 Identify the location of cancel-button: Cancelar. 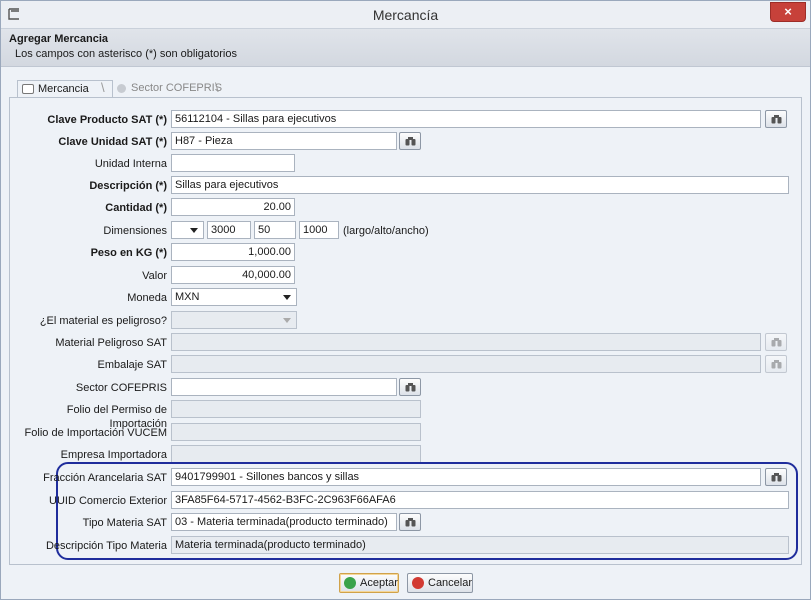
(440, 583).